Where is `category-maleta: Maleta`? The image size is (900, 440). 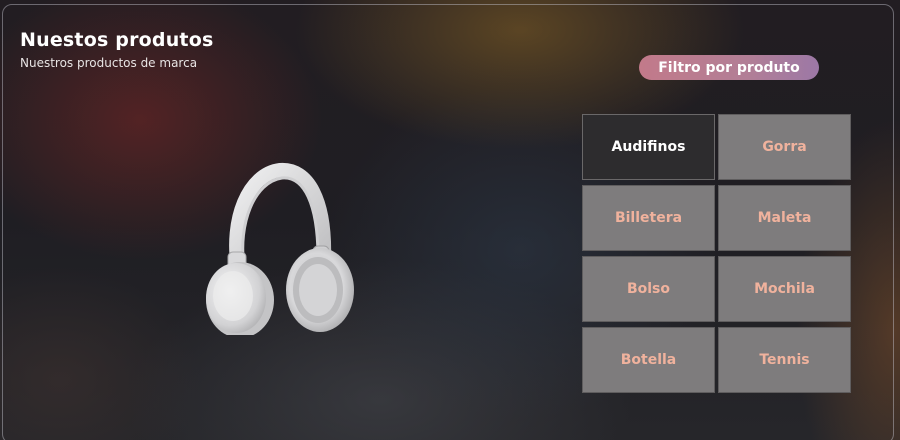
category-maleta: Maleta is located at coordinates (784, 218).